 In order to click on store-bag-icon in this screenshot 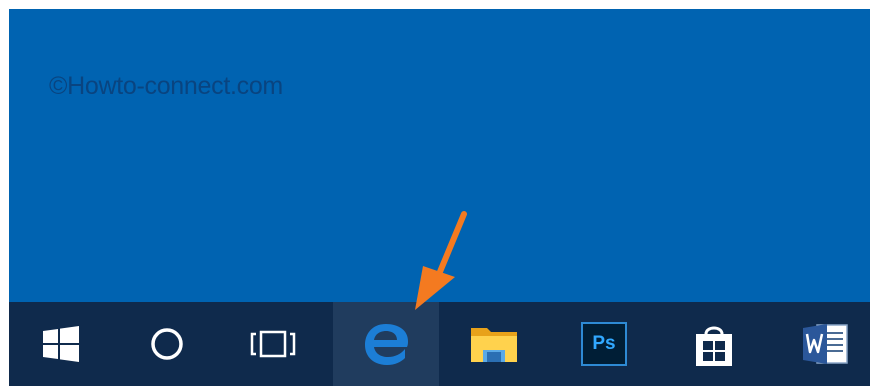, I will do `click(714, 346)`.